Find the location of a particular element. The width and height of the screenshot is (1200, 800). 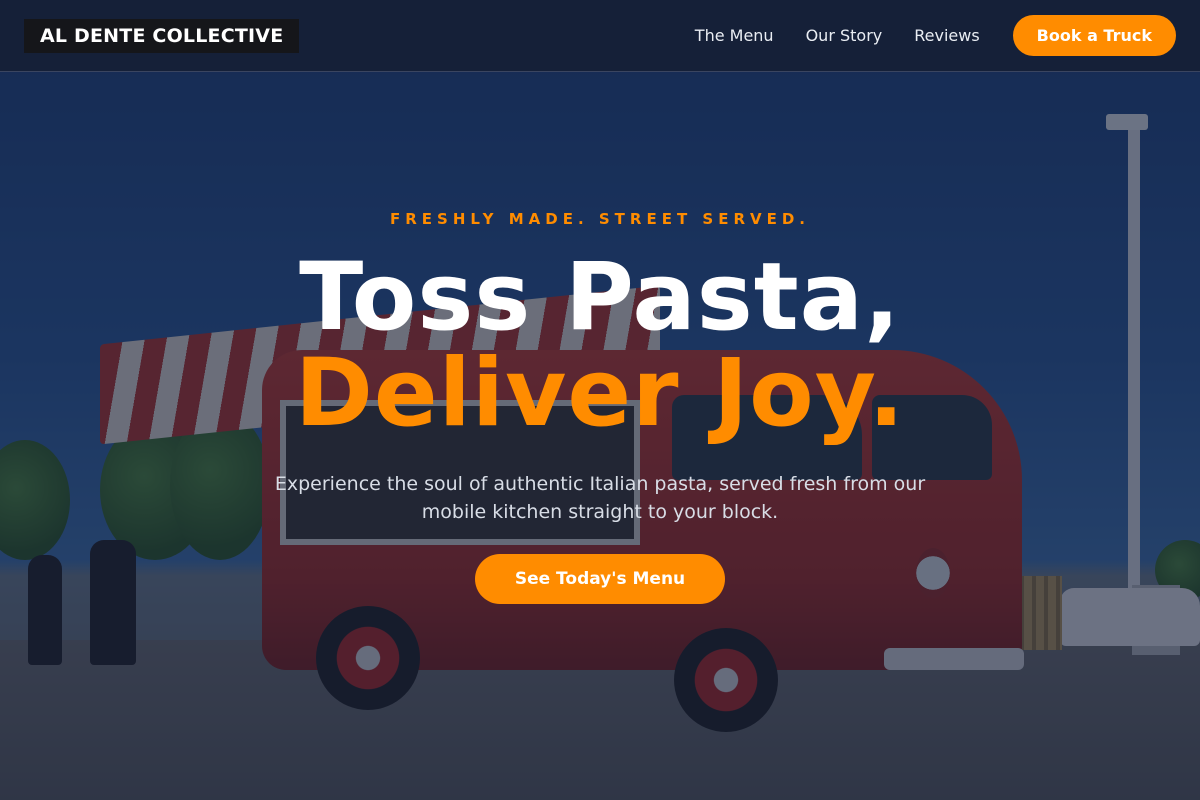

nav-link-our-story: Our Story is located at coordinates (844, 35).